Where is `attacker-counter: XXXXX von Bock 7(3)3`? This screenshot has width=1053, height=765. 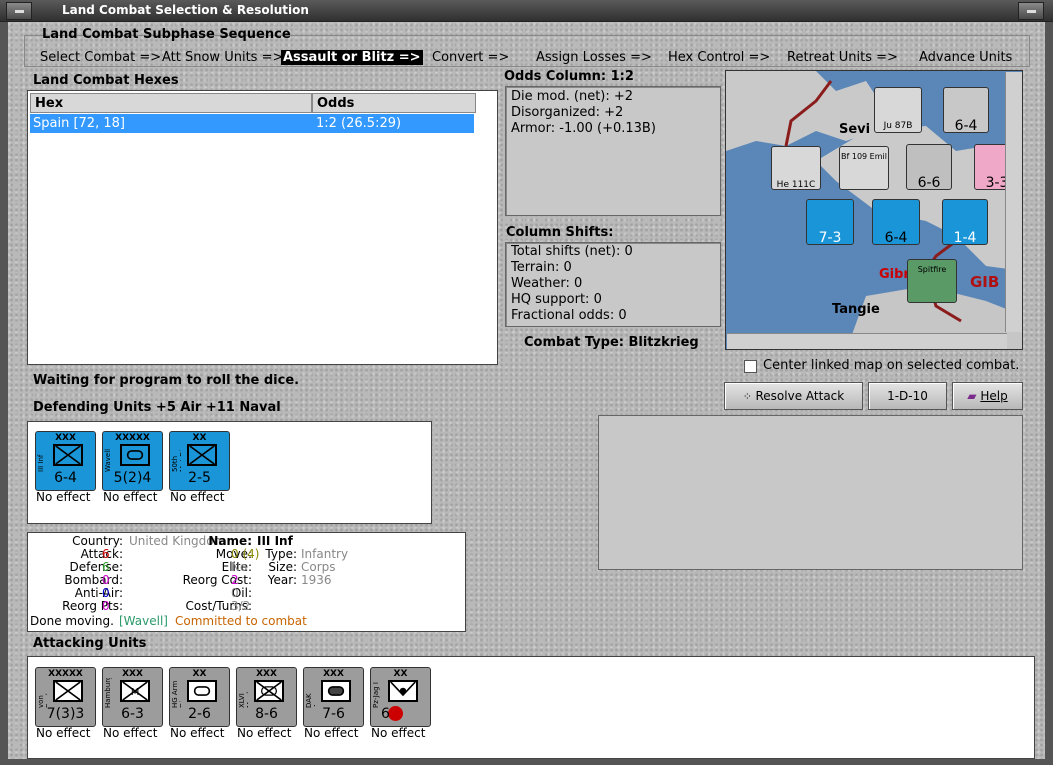
attacker-counter: XXXXX von Bock 7(3)3 is located at coordinates (65, 697).